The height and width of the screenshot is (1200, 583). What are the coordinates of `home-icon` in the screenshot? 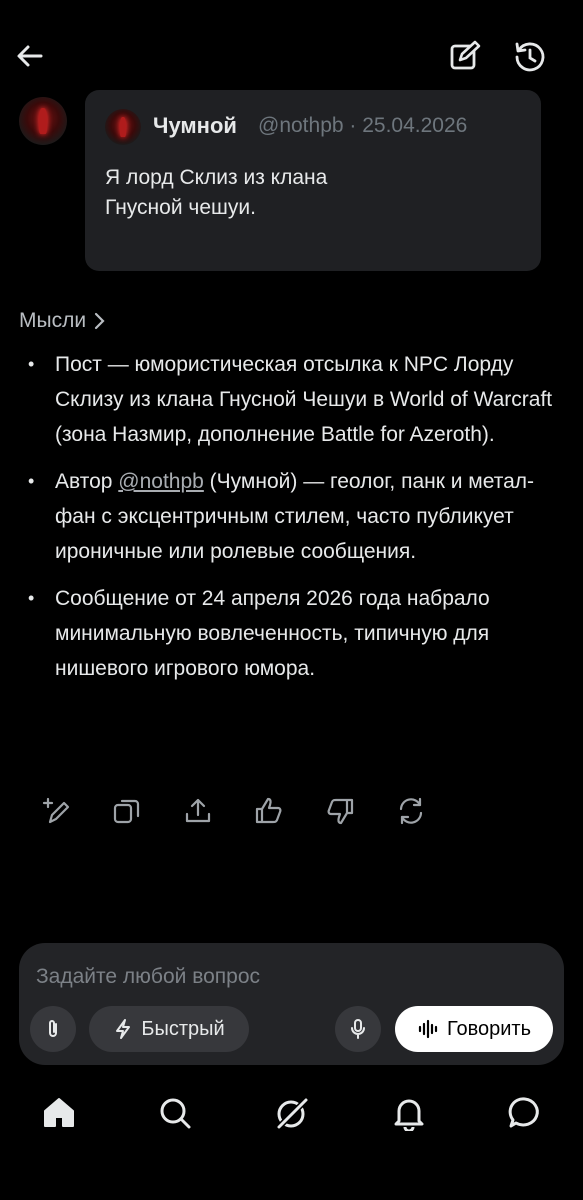 It's located at (59, 1113).